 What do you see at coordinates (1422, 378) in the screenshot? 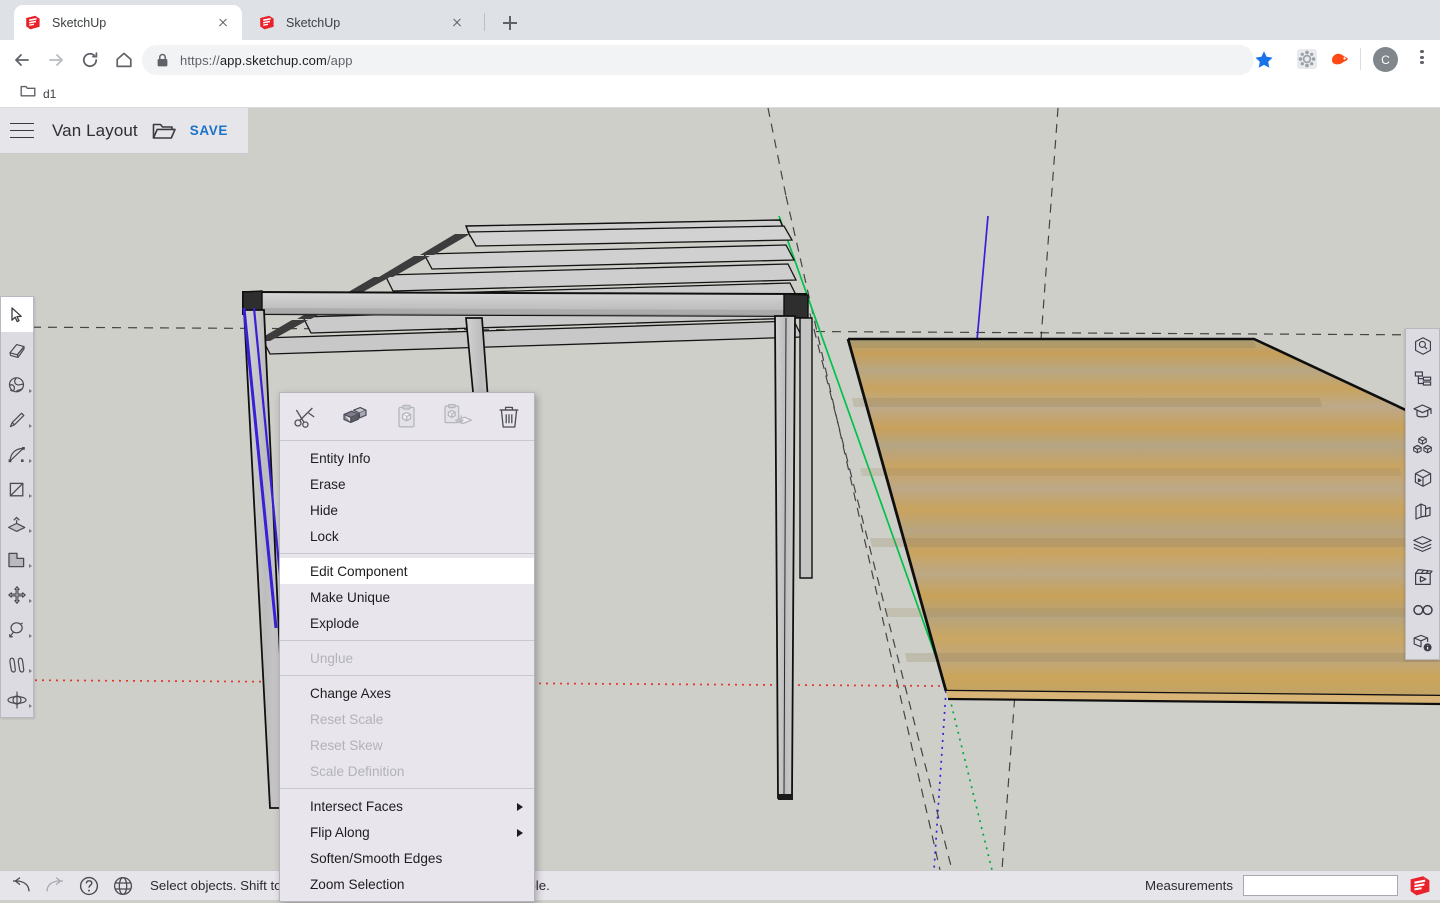
I see `outliner-panel-button` at bounding box center [1422, 378].